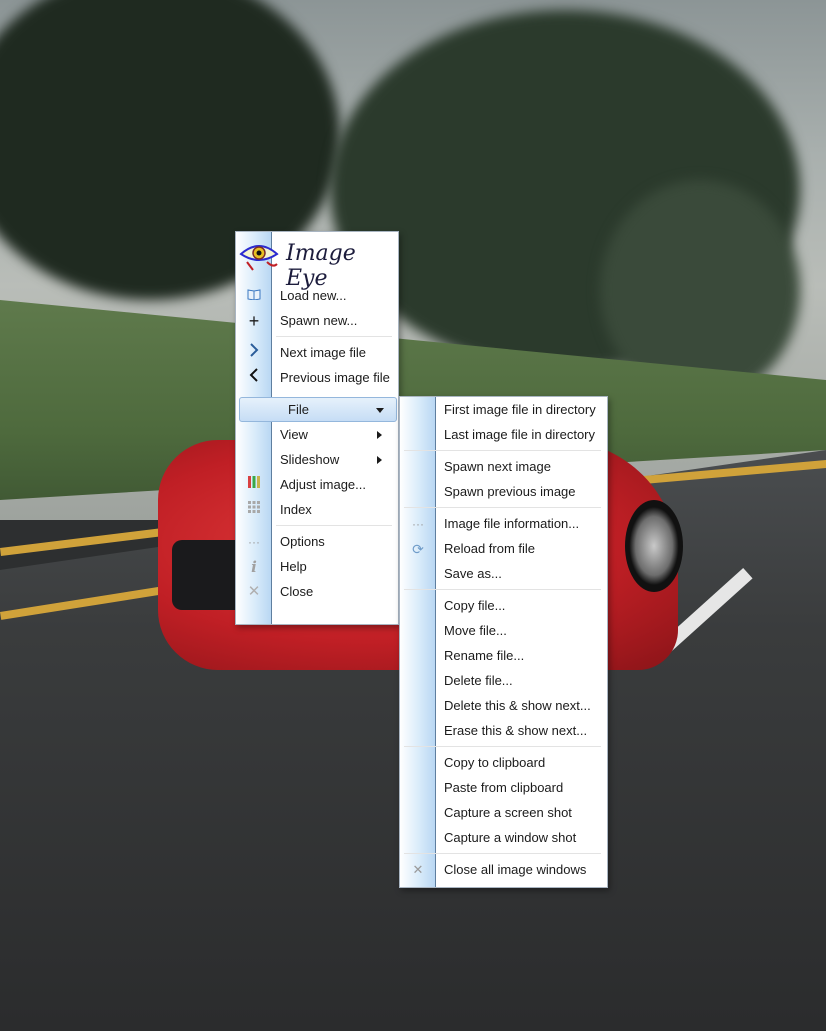  I want to click on color-bars-icon, so click(254, 485).